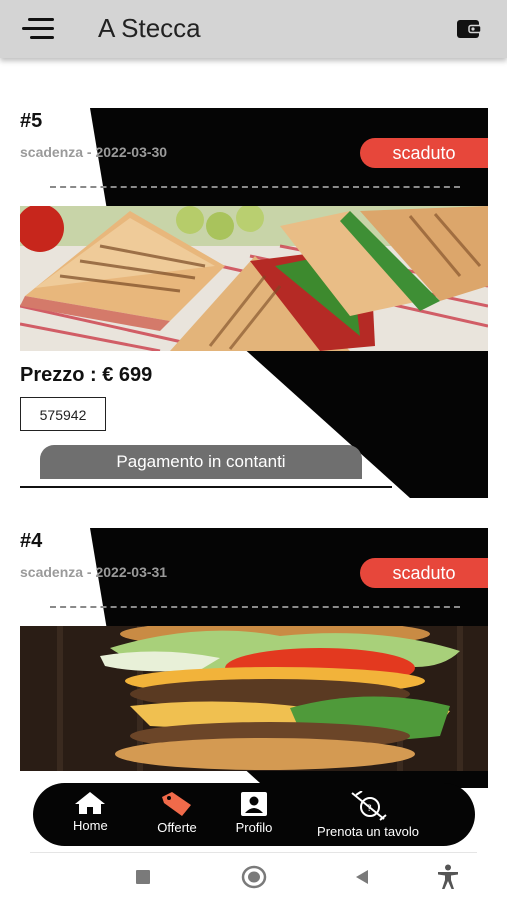 The image size is (507, 900). I want to click on system-navigation-bar, so click(253, 876).